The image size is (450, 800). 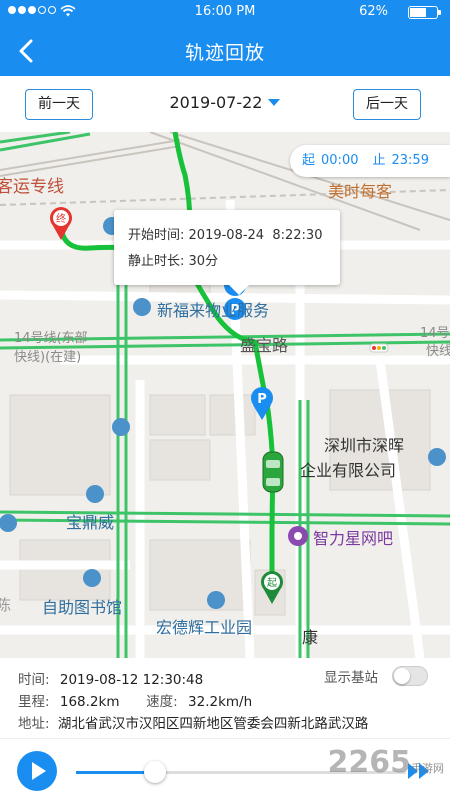 What do you see at coordinates (204, 627) in the screenshot?
I see `map-label: 宏德辉工业园` at bounding box center [204, 627].